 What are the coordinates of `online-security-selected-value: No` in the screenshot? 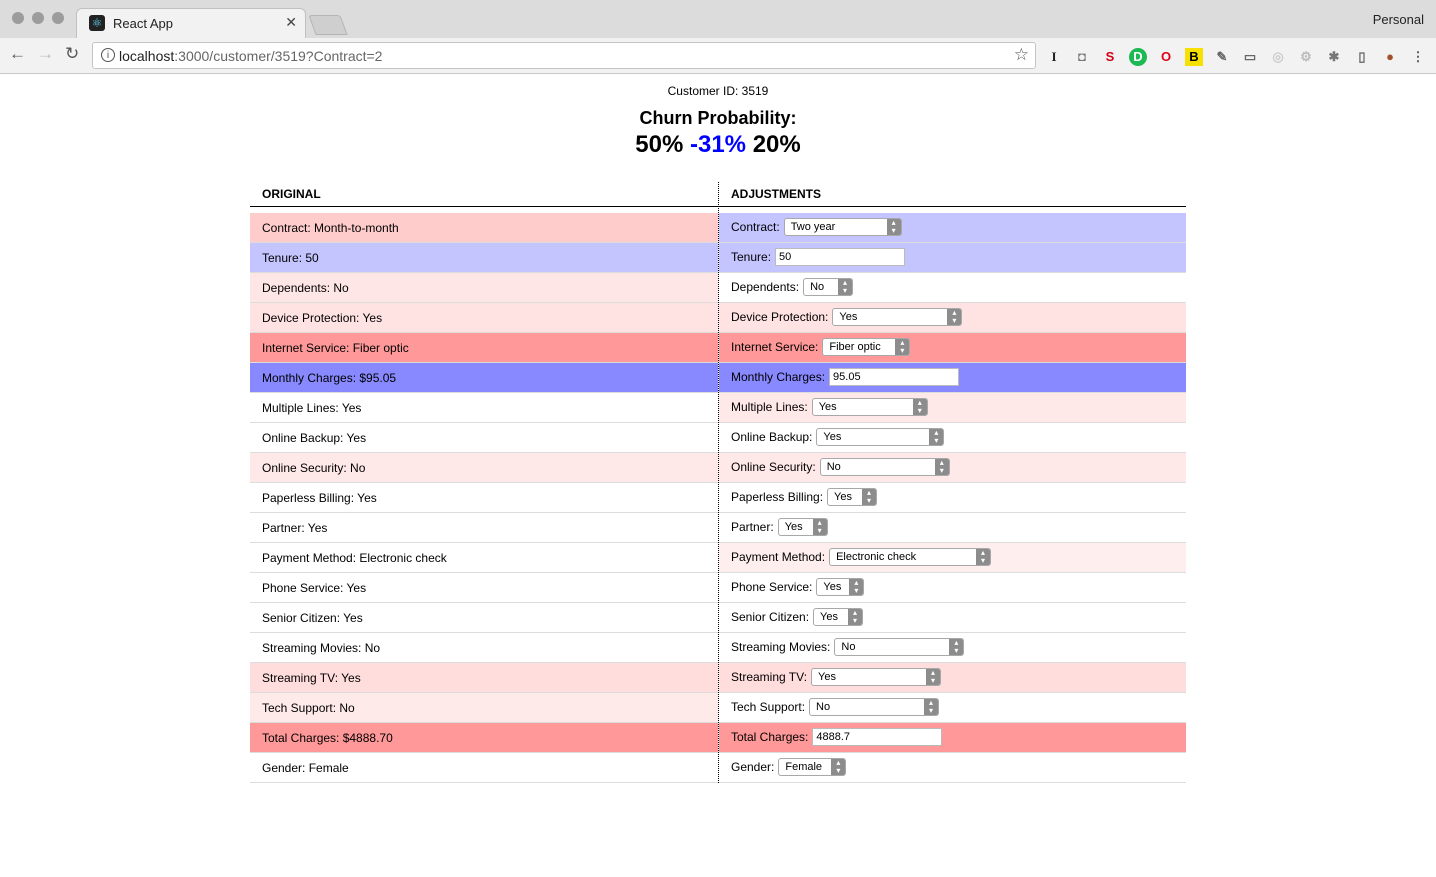 It's located at (833, 467).